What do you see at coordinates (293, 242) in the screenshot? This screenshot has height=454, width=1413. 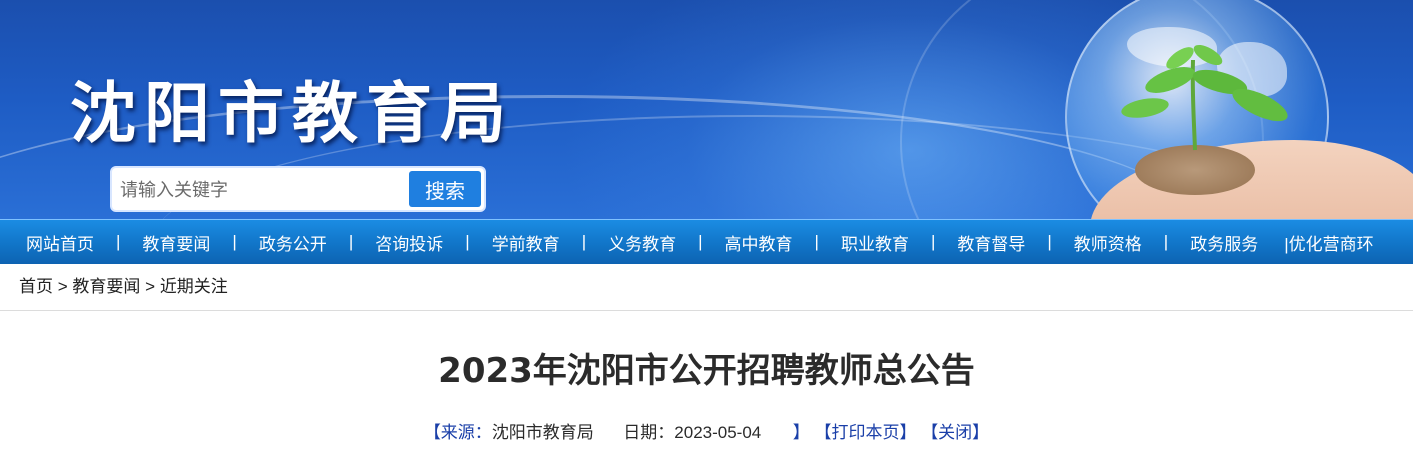 I see `nav-item-government-affairs: 政务公开` at bounding box center [293, 242].